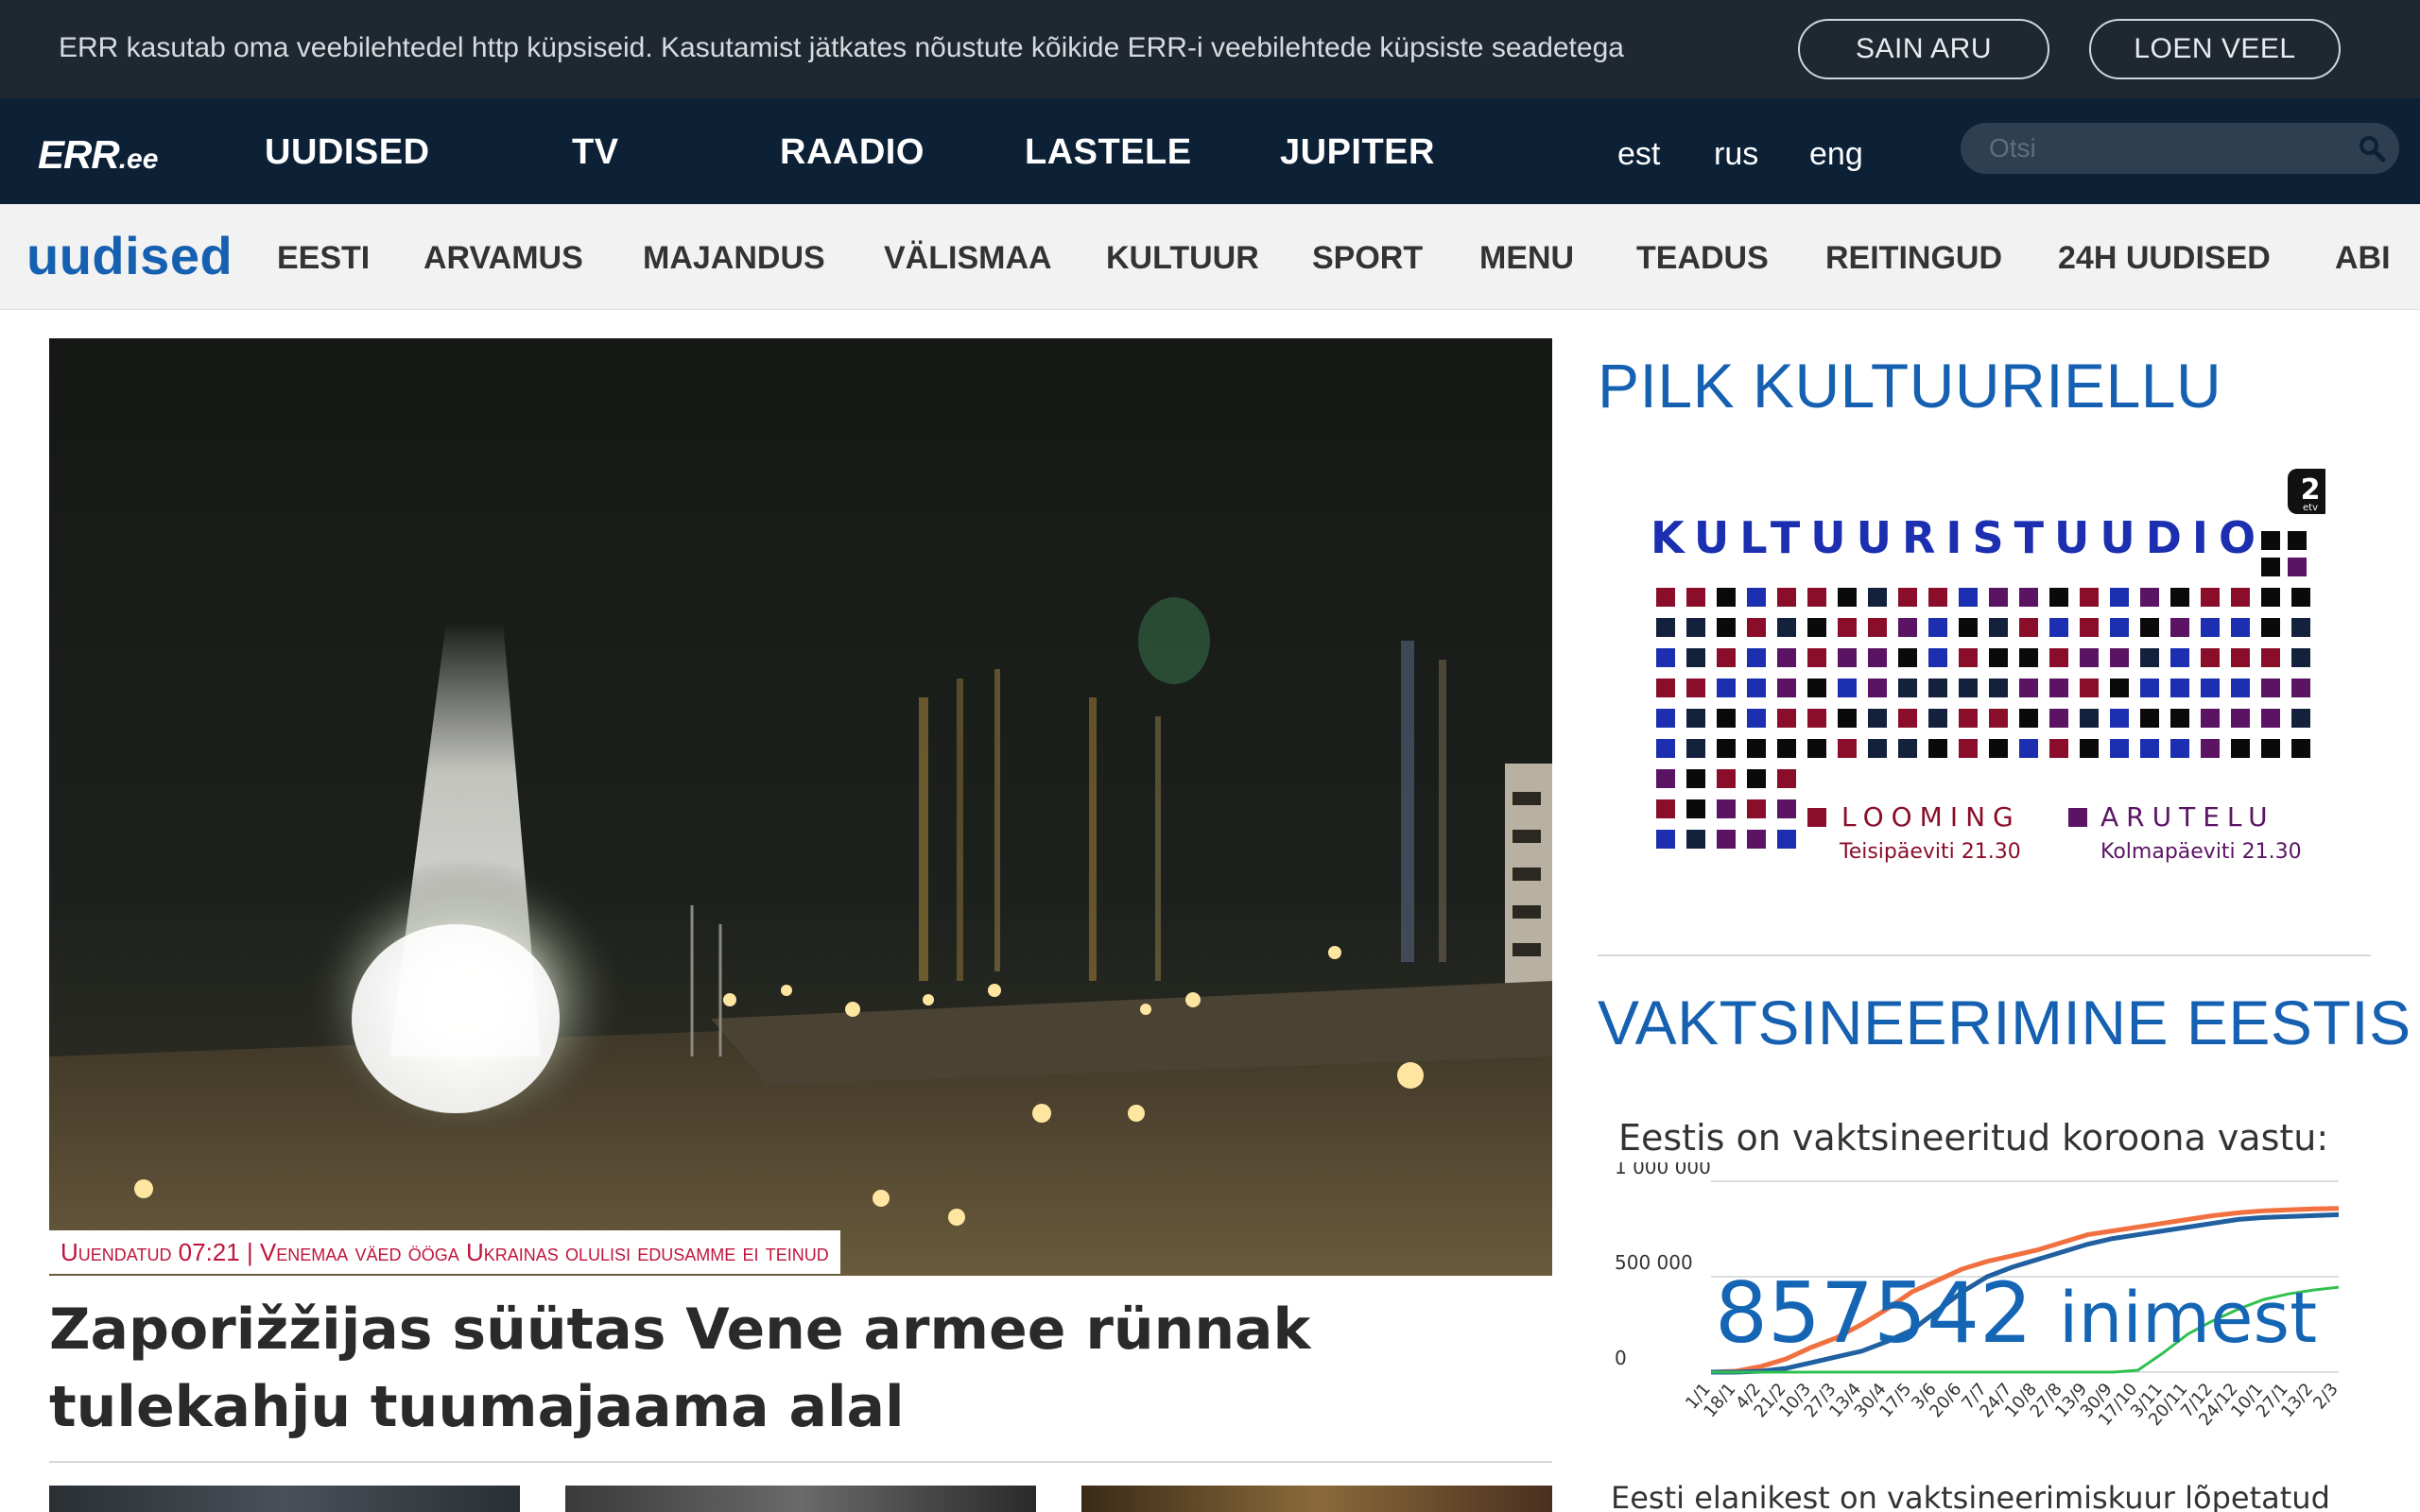 The width and height of the screenshot is (2420, 1512). I want to click on section-brand-uudised: uudised, so click(129, 255).